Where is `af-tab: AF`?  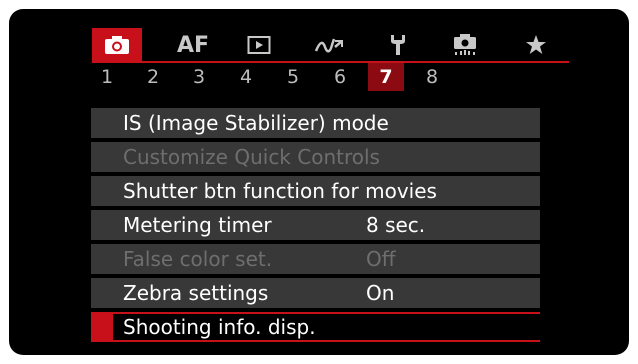 af-tab: AF is located at coordinates (193, 45).